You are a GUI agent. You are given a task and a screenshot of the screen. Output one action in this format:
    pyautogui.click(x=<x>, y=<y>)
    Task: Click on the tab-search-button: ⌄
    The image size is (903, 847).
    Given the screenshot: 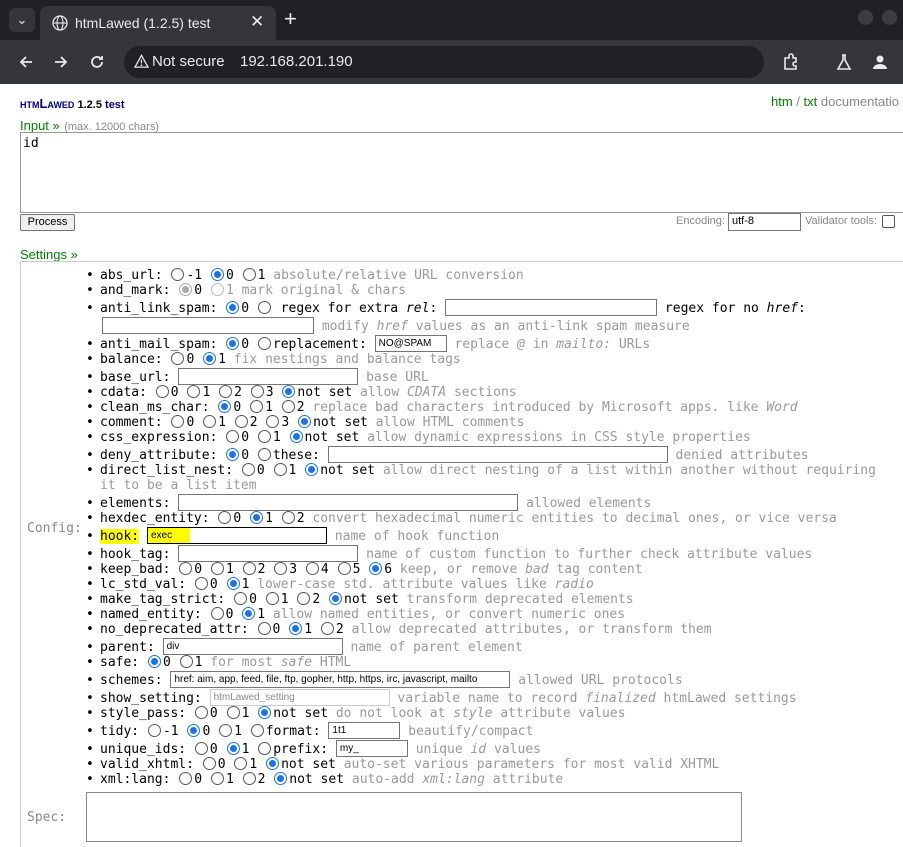 What is the action you would take?
    pyautogui.click(x=22, y=20)
    